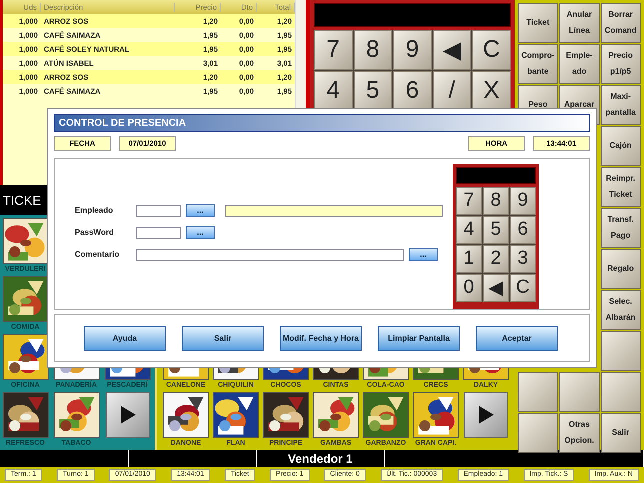  Describe the element at coordinates (517, 338) in the screenshot. I see `action-button: Aceptar` at that location.